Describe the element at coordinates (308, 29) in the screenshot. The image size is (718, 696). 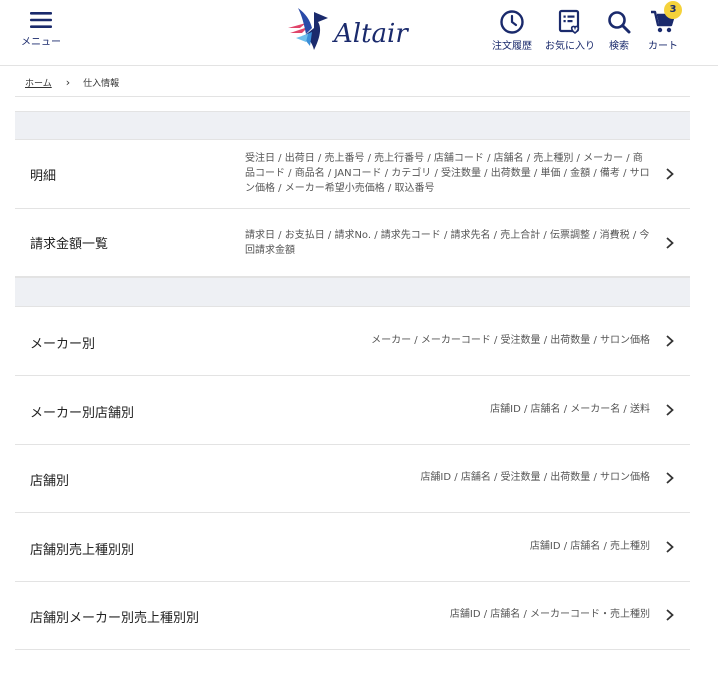
I see `logo-bird-icon` at that location.